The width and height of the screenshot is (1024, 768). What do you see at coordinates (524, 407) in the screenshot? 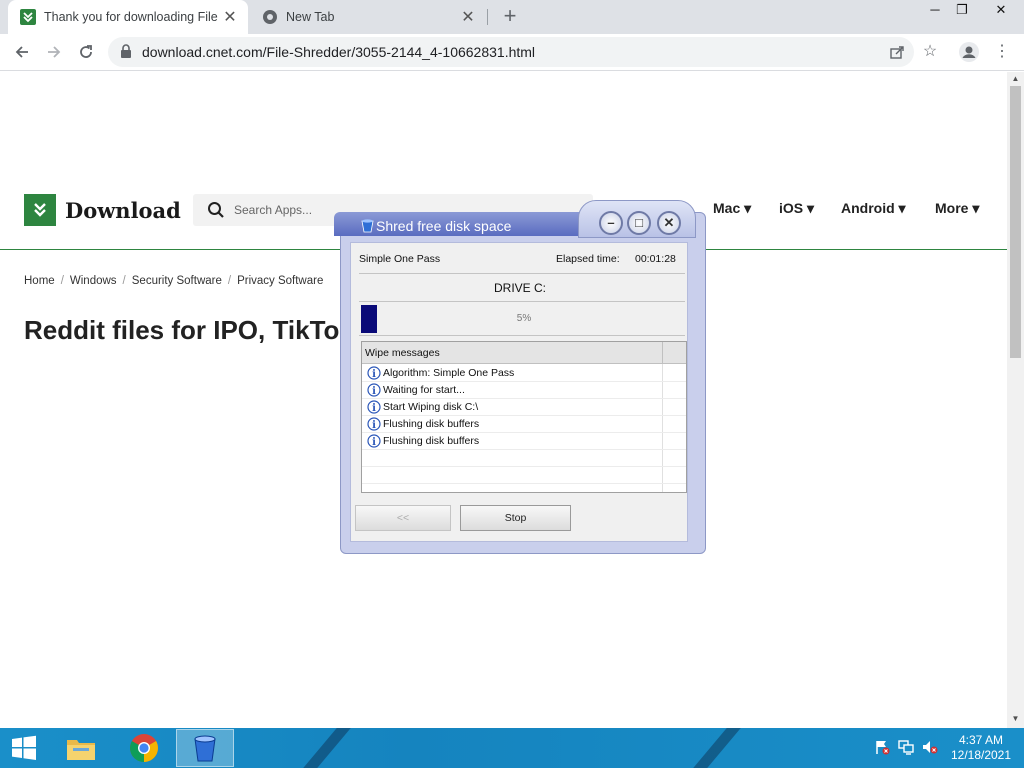
I see `list-item: i Start Wiping disk C:\` at bounding box center [524, 407].